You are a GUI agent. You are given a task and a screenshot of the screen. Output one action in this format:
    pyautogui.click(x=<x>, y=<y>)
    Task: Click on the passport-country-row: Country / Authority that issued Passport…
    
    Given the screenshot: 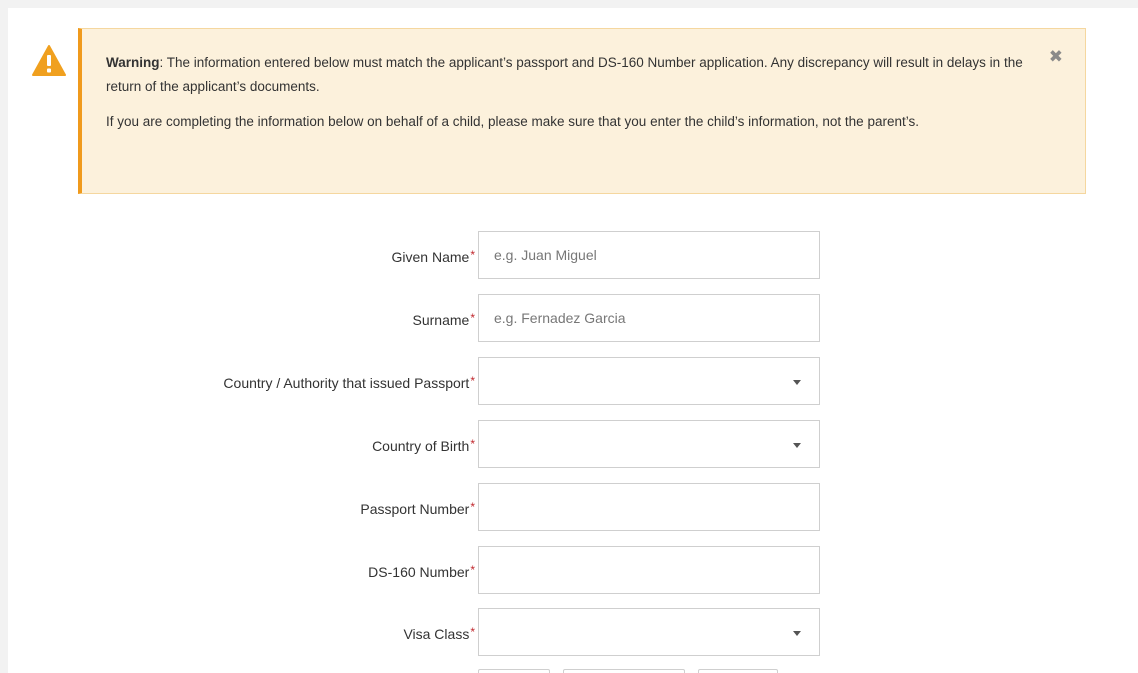 What is the action you would take?
    pyautogui.click(x=573, y=381)
    